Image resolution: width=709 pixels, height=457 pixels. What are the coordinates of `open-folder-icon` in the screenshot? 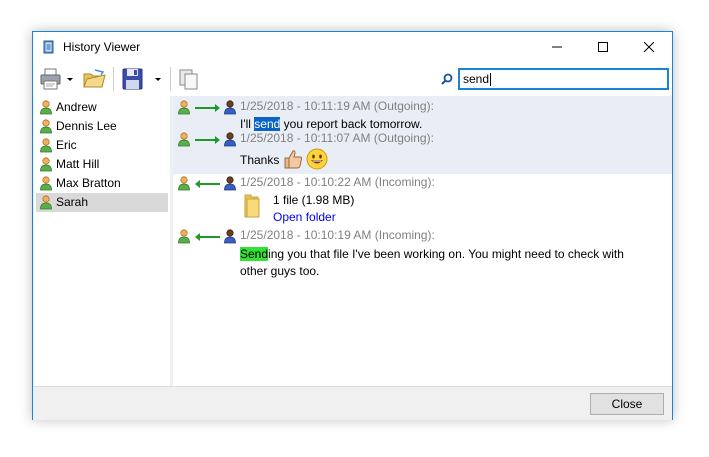 It's located at (94, 78).